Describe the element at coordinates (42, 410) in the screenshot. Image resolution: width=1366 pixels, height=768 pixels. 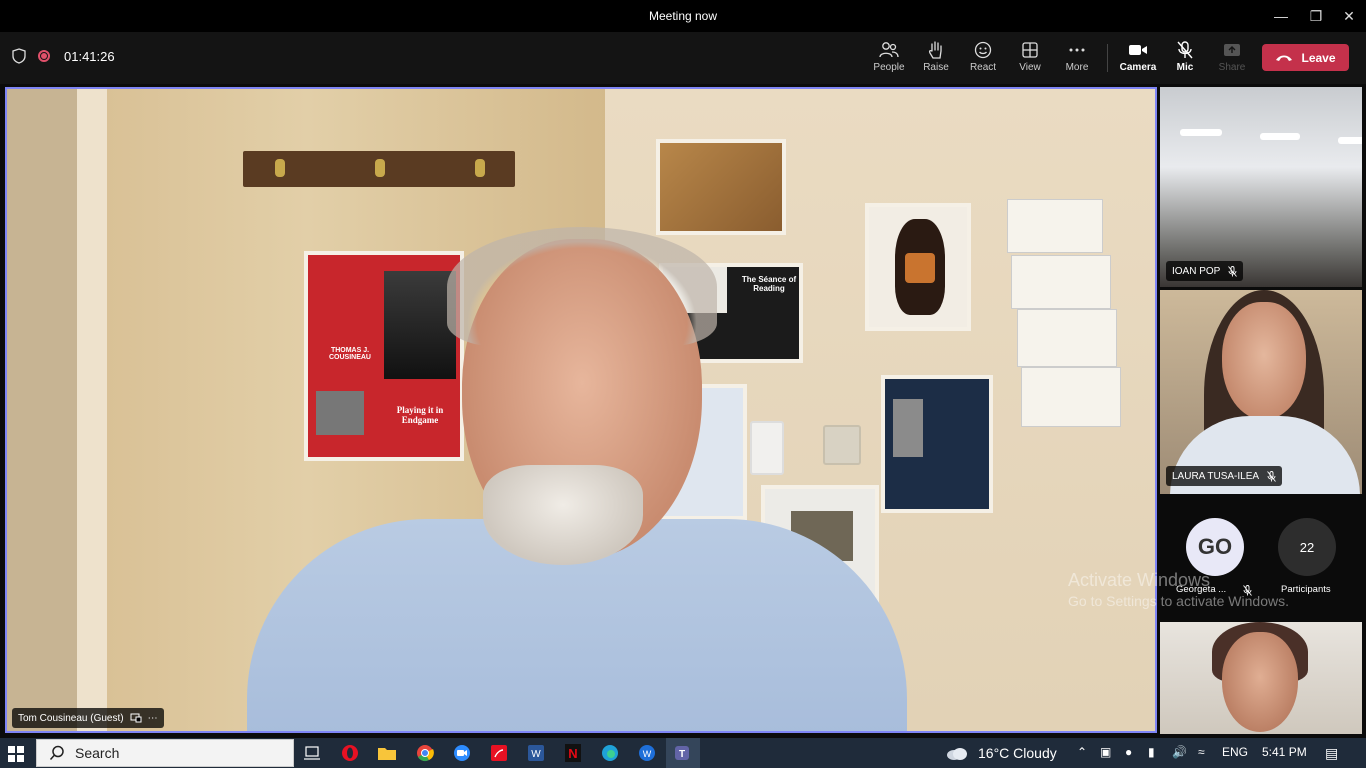
I see `background-wall` at that location.